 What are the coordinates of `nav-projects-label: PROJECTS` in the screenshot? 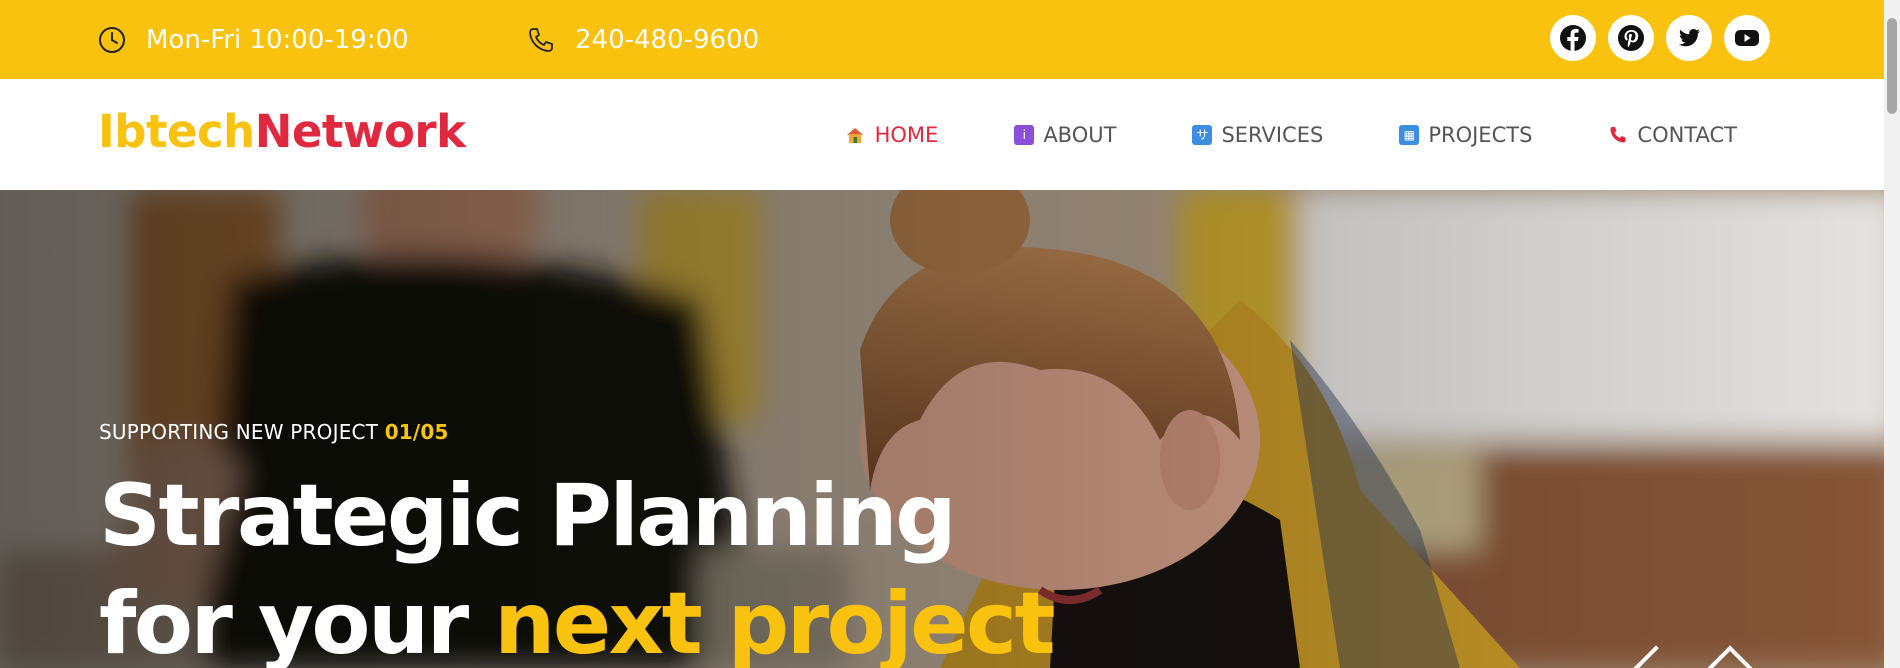 It's located at (1480, 134).